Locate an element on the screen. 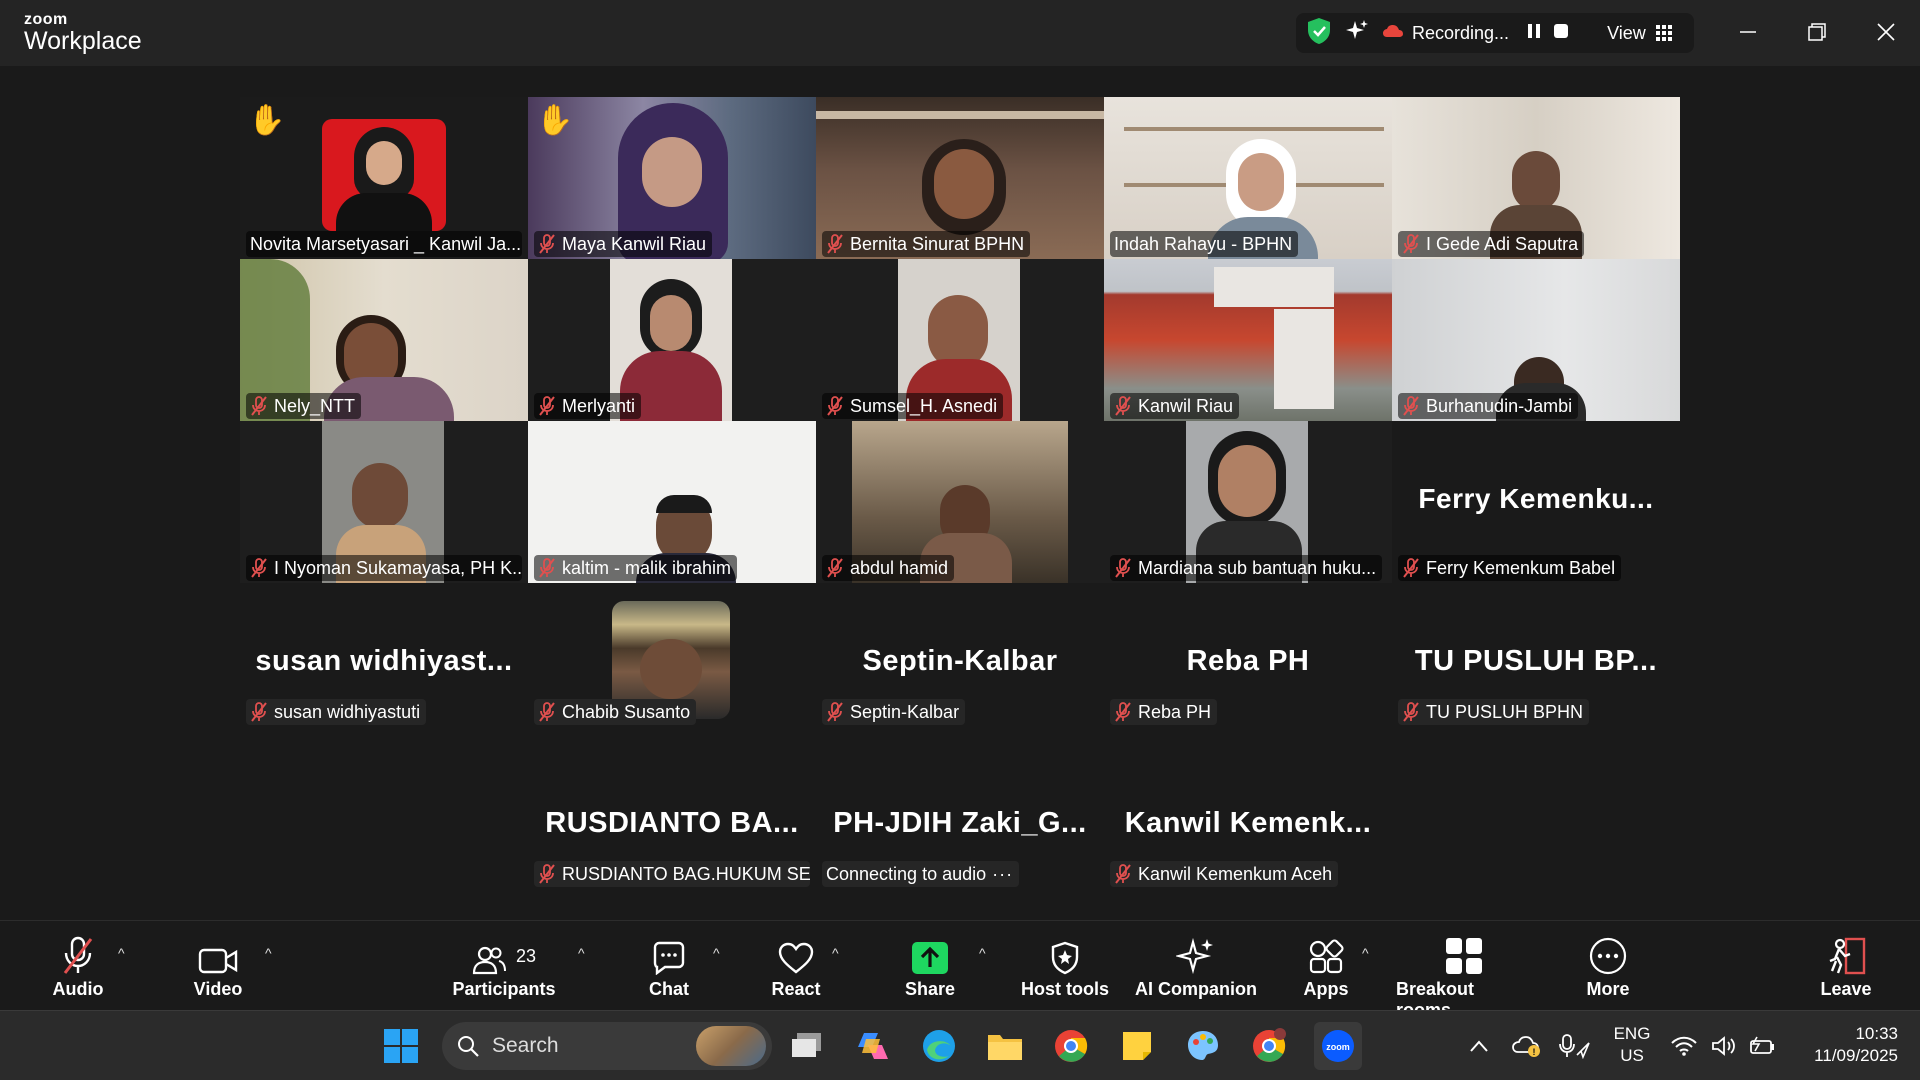 The width and height of the screenshot is (1920, 1080). zoom-app-icon: zoom is located at coordinates (1338, 1046).